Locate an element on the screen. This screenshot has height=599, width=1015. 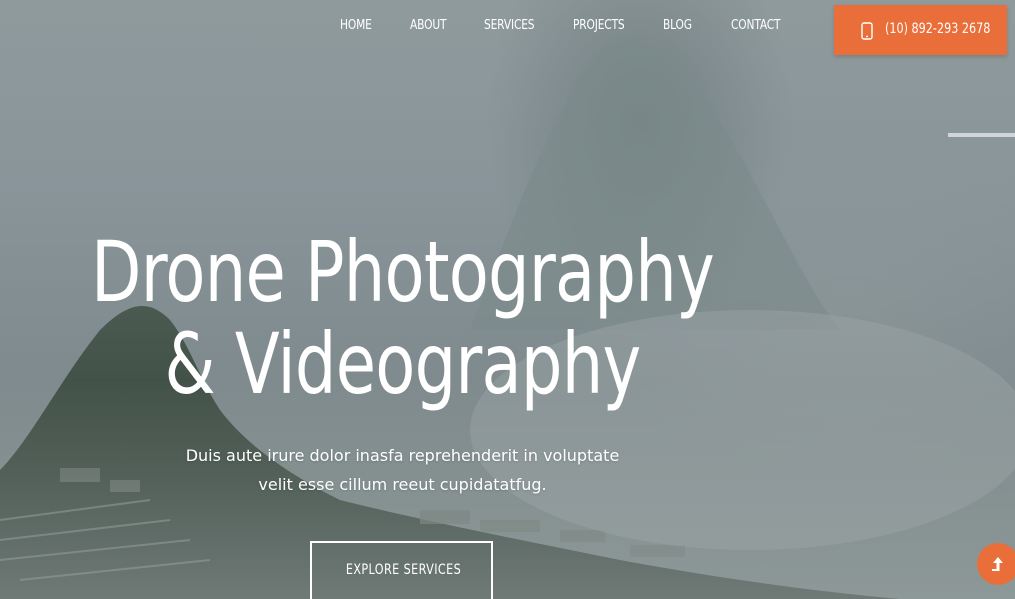
phone-button: (10) 892-293 2678 is located at coordinates (920, 30).